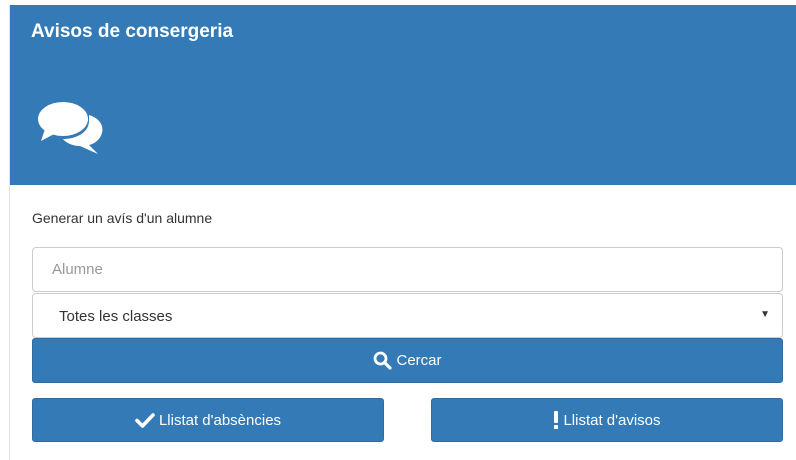  I want to click on caret-down-icon: ▼, so click(765, 314).